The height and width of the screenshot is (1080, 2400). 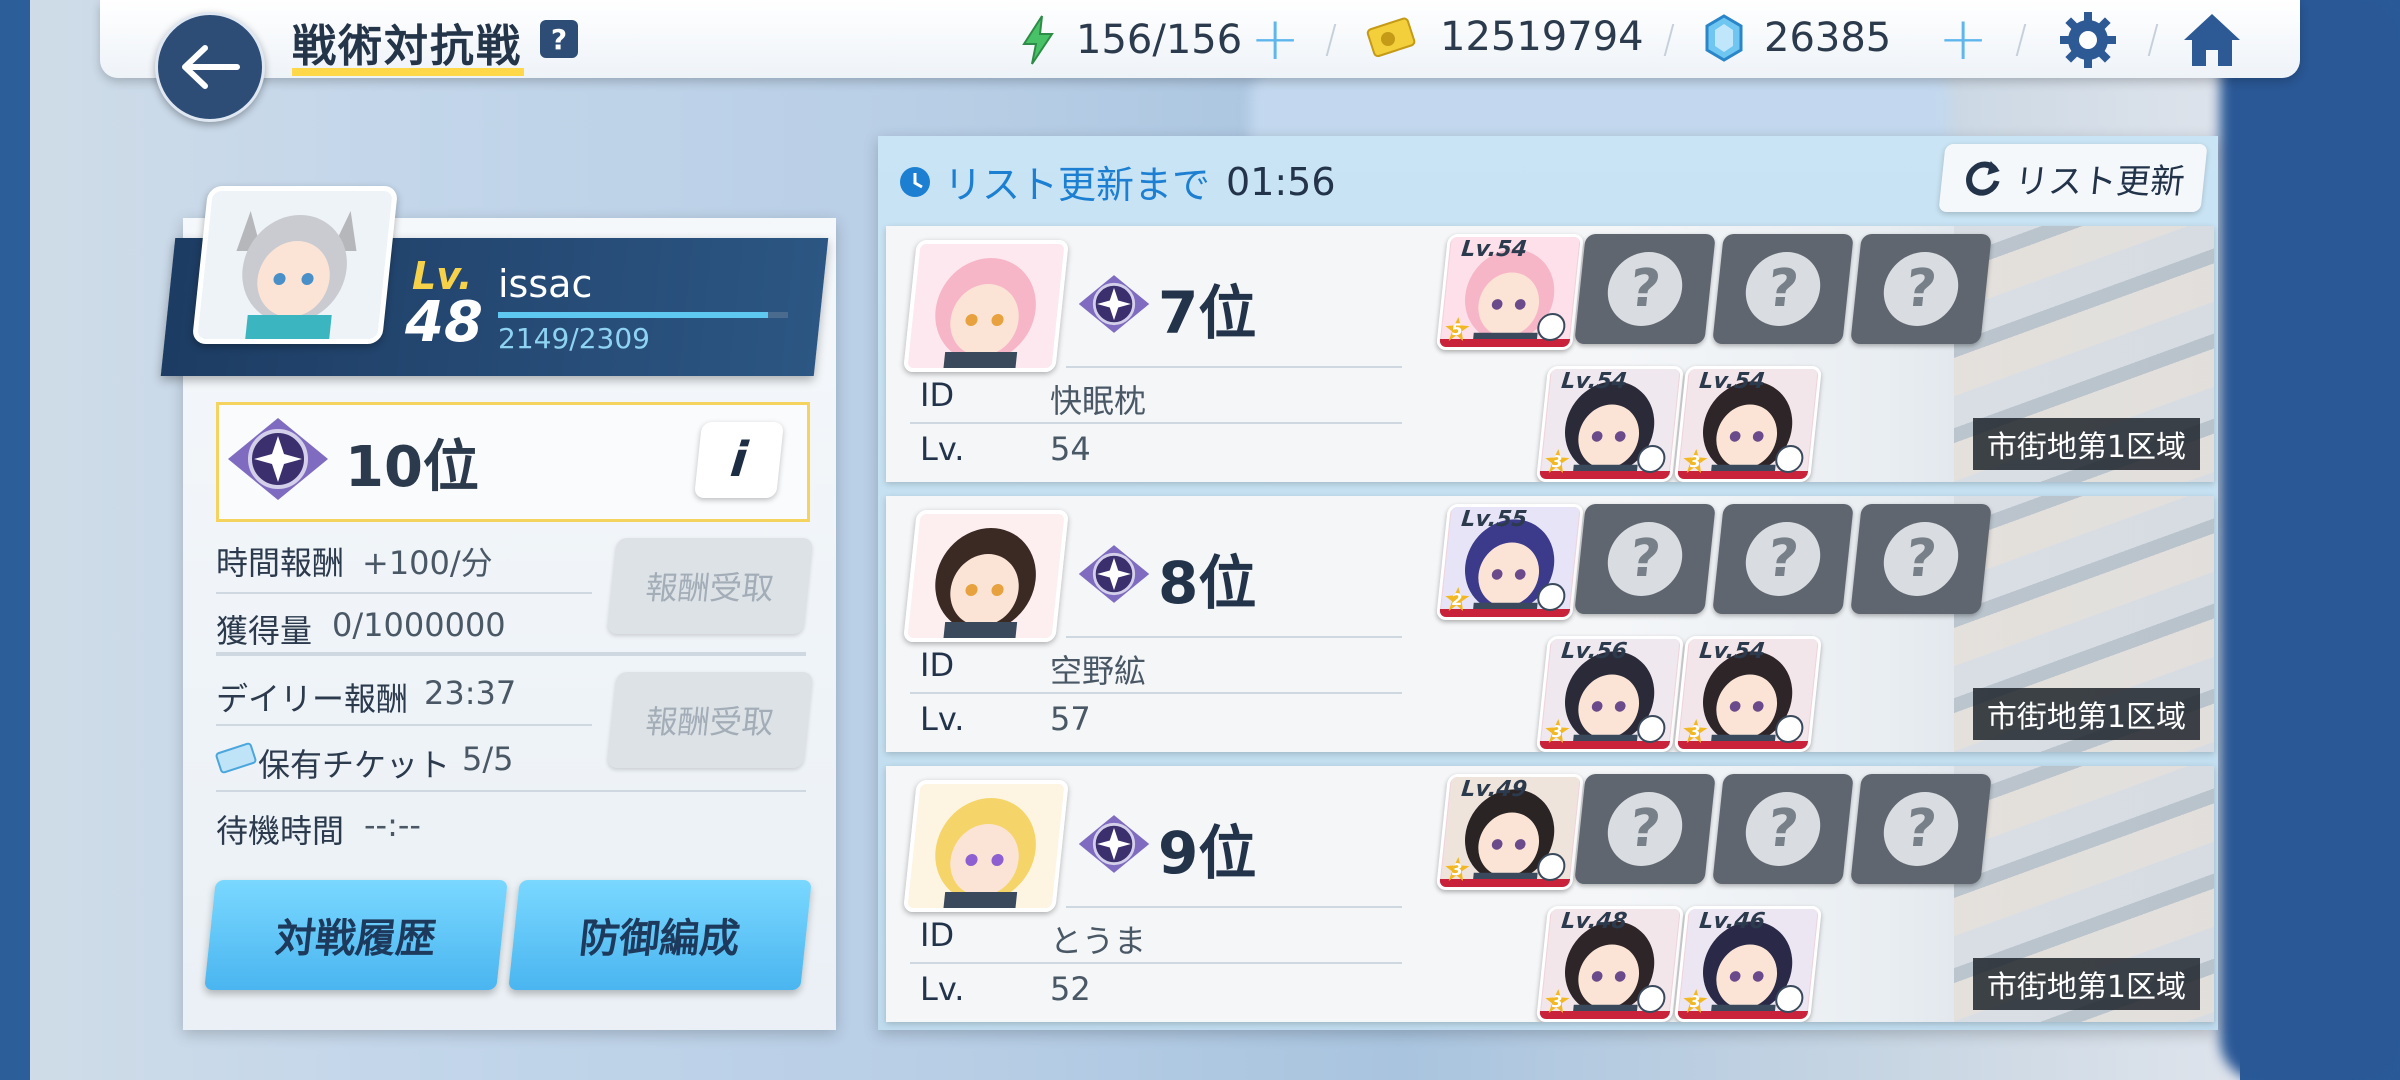 I want to click on gems-value: 26385, so click(x=1828, y=38).